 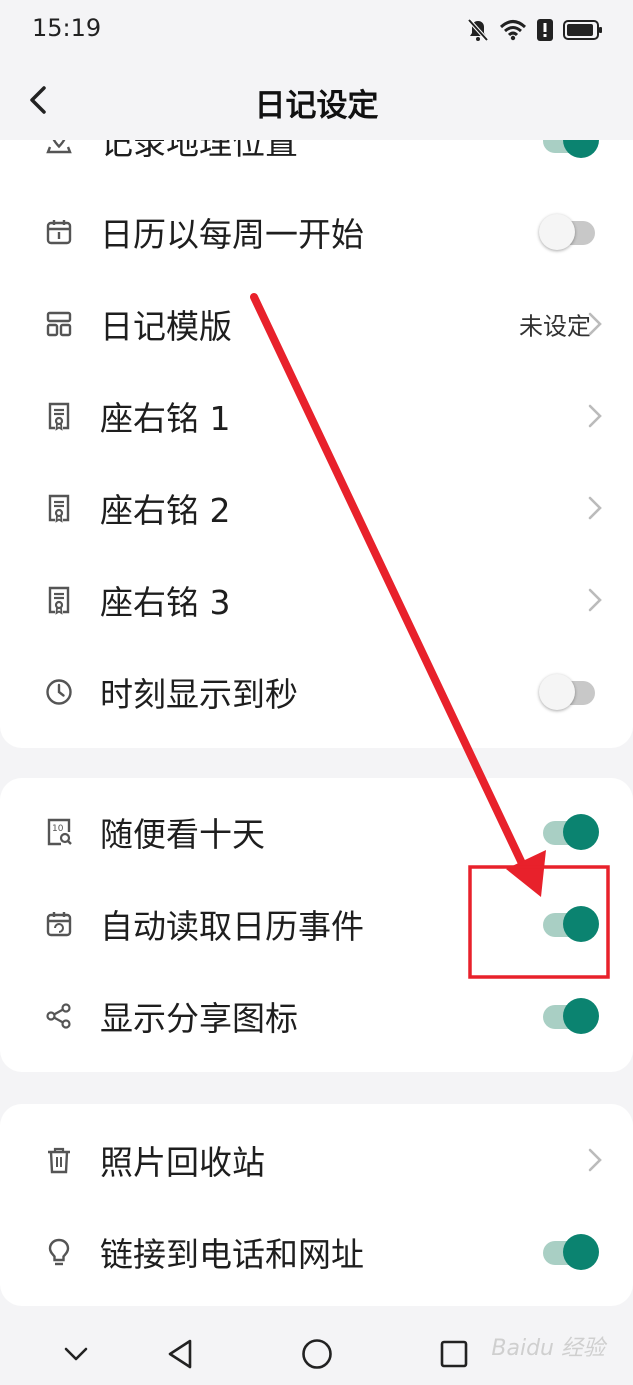 I want to click on title-bar: 日记设定, so click(x=316, y=101).